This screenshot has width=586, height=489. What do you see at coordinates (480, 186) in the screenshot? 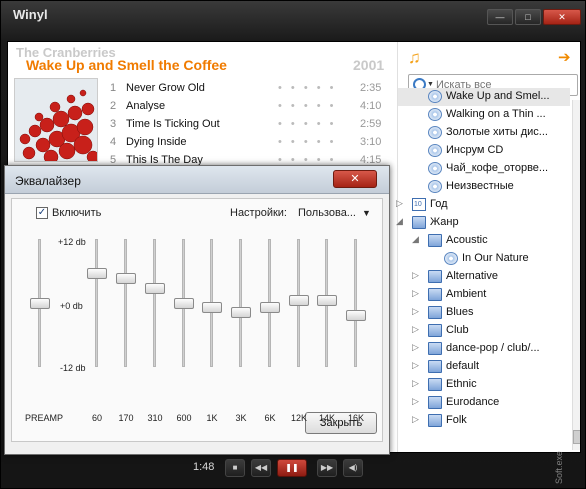
I see `tree-item-label: Неизвестные` at bounding box center [480, 186].